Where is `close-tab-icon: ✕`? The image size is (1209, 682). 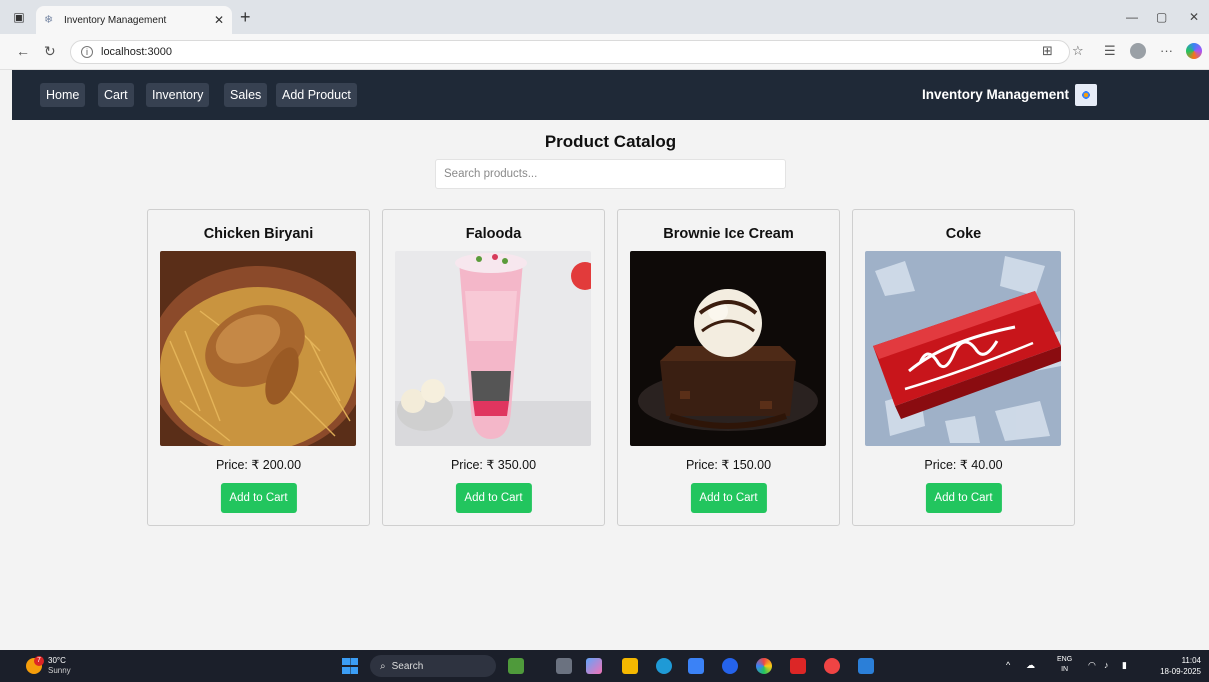
close-tab-icon: ✕ is located at coordinates (219, 20).